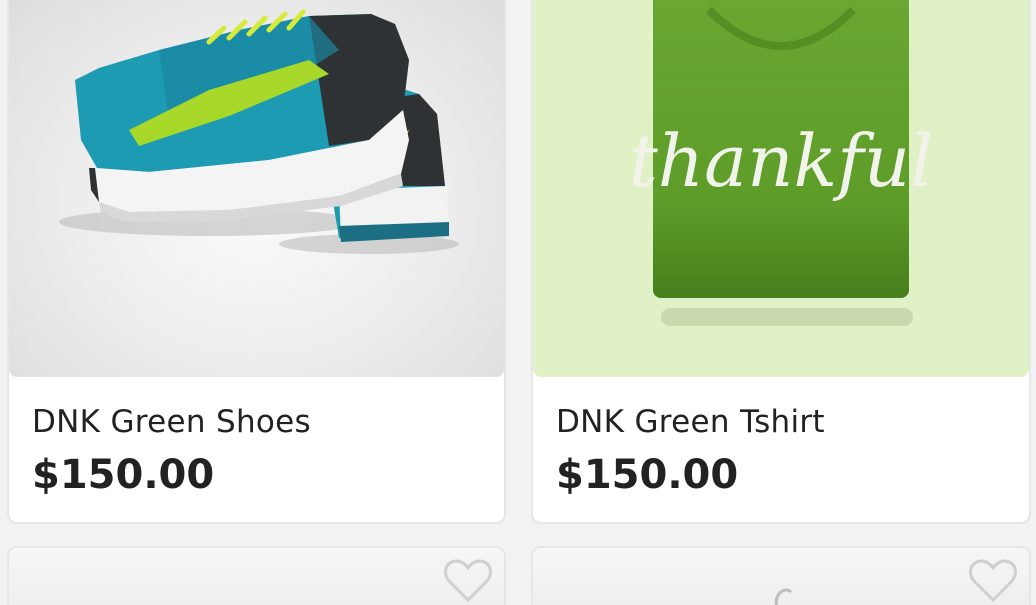 The height and width of the screenshot is (605, 1036). What do you see at coordinates (690, 422) in the screenshot?
I see `product-name: DNK Green Tshirt` at bounding box center [690, 422].